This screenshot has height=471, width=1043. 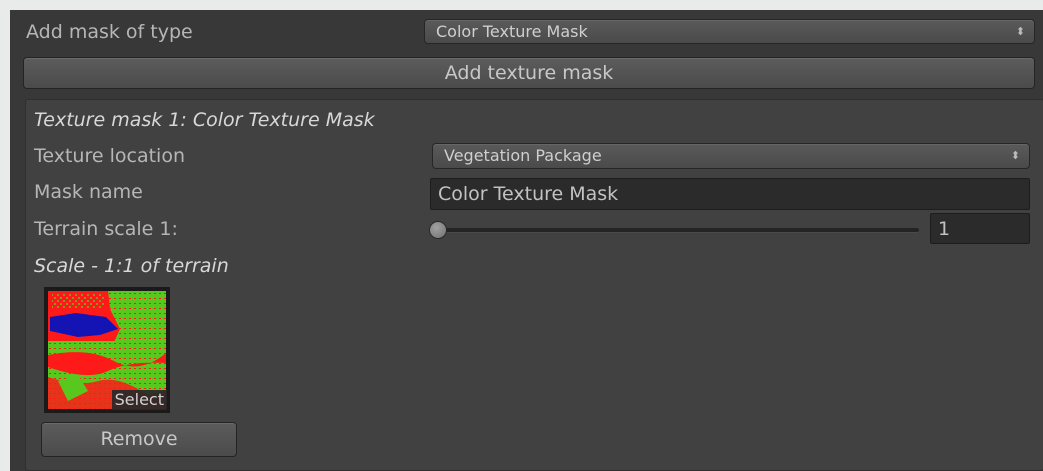 I want to click on mask-type-value: Color Texture Mask, so click(x=512, y=31).